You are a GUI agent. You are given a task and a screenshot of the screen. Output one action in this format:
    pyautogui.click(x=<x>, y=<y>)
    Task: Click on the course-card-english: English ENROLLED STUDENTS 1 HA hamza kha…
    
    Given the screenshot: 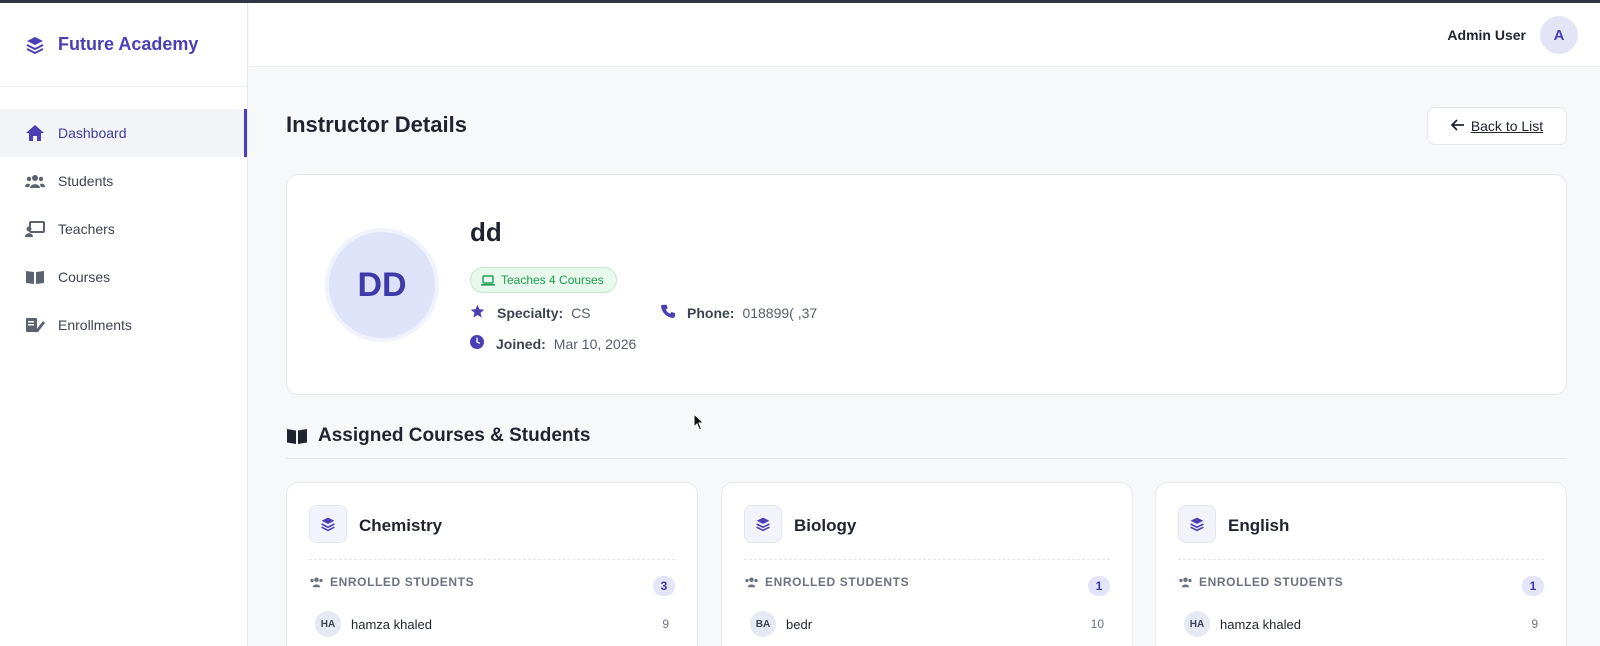 What is the action you would take?
    pyautogui.click(x=1361, y=564)
    